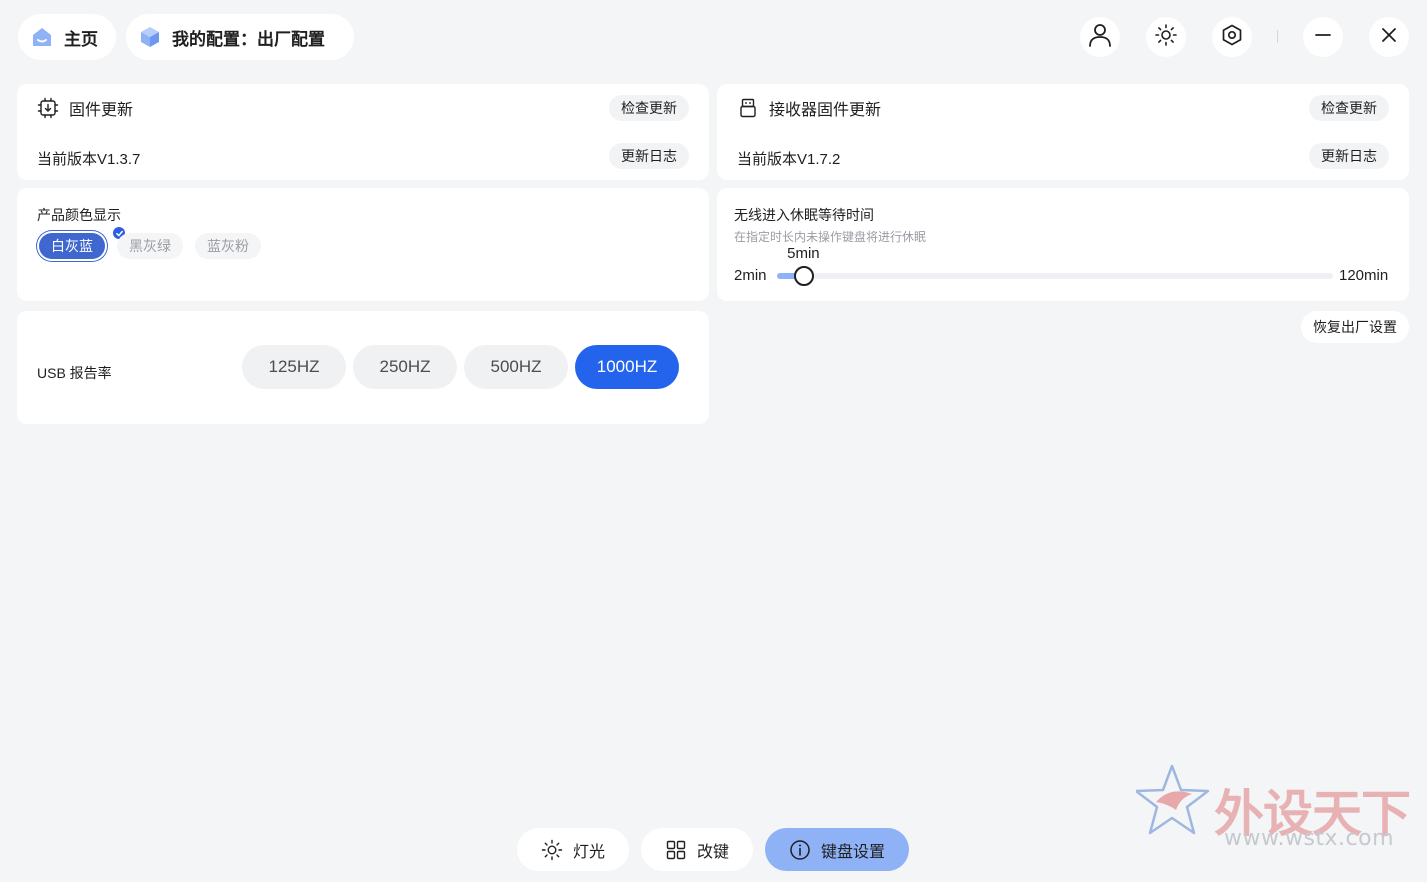  I want to click on close-button, so click(1389, 37).